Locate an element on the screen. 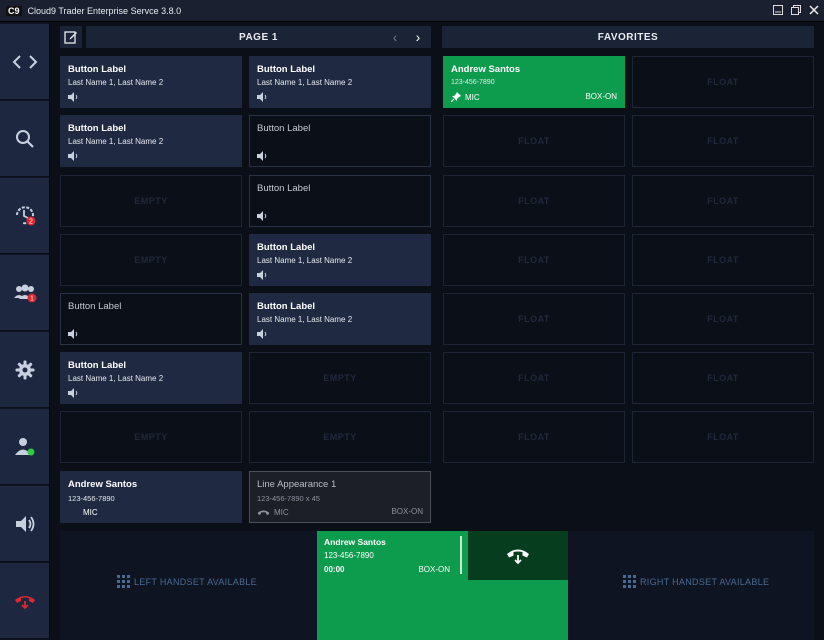 The image size is (824, 640). sidebar-item-history: 2 is located at coordinates (24, 216).